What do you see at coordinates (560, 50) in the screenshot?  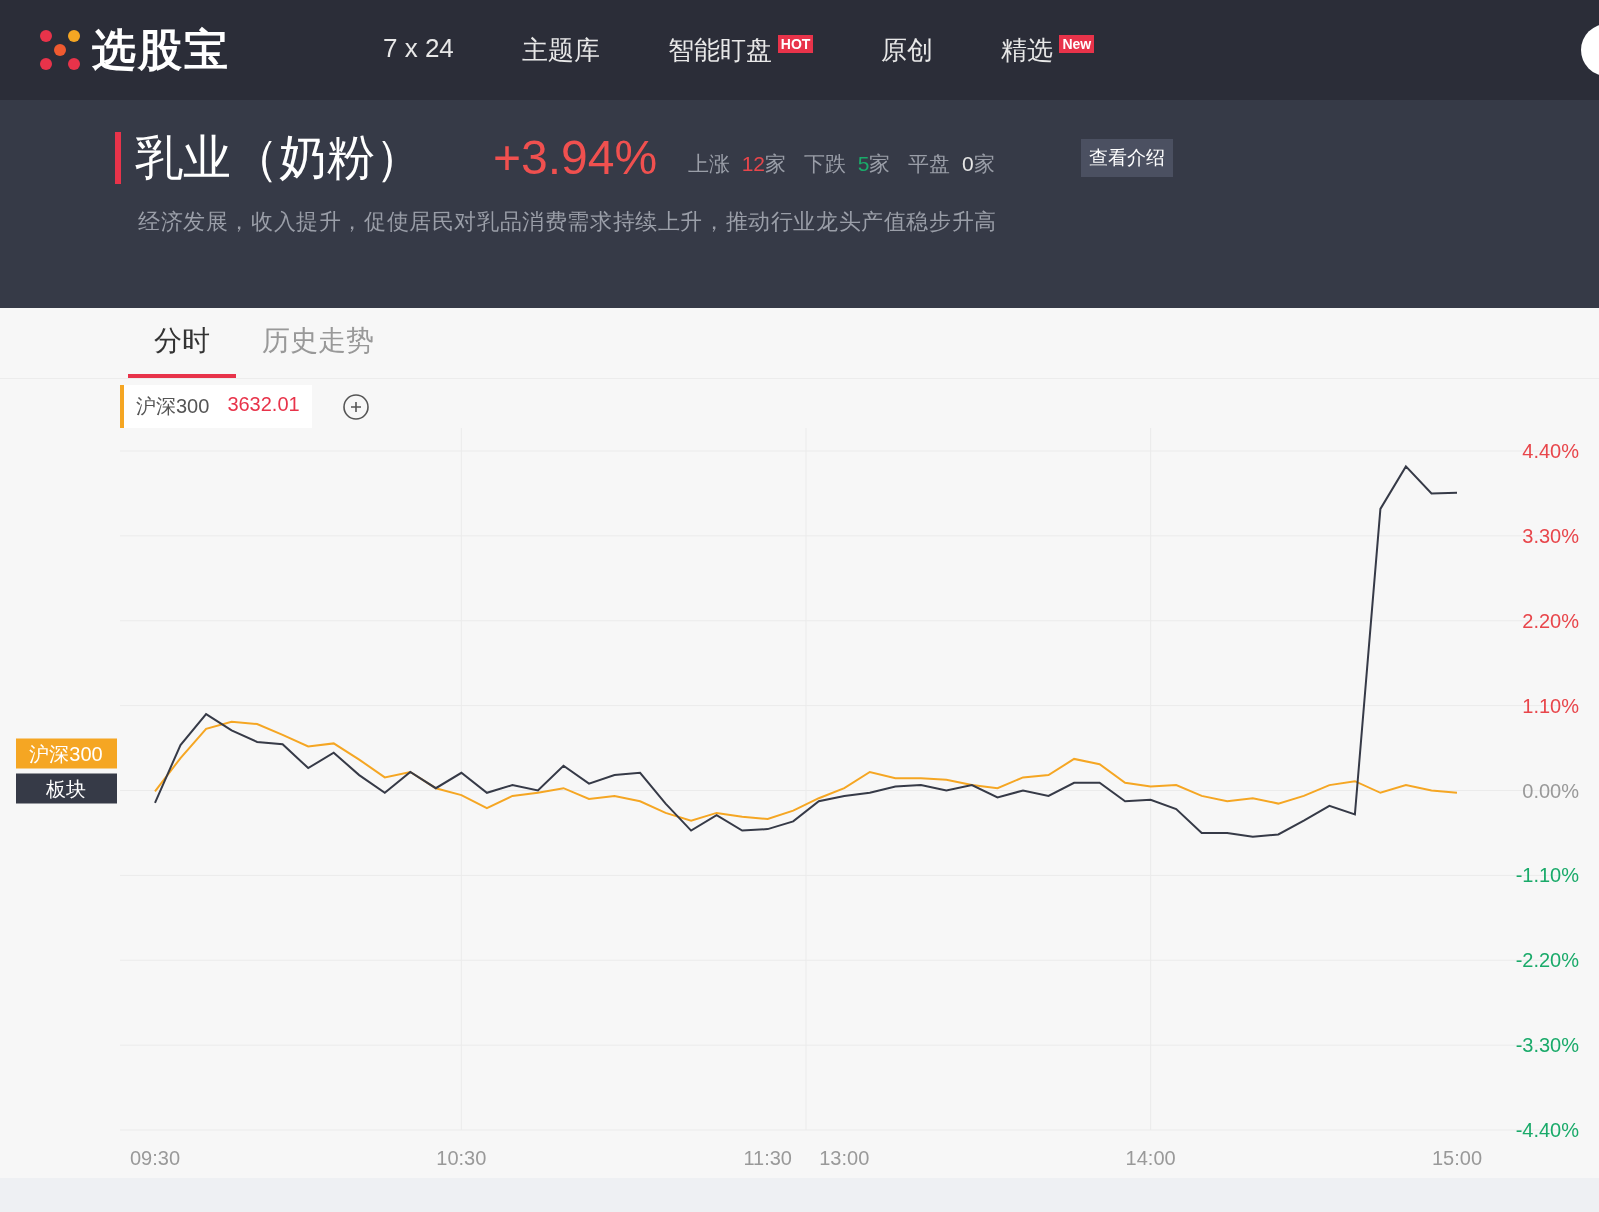 I see `nav-link: 主题库` at bounding box center [560, 50].